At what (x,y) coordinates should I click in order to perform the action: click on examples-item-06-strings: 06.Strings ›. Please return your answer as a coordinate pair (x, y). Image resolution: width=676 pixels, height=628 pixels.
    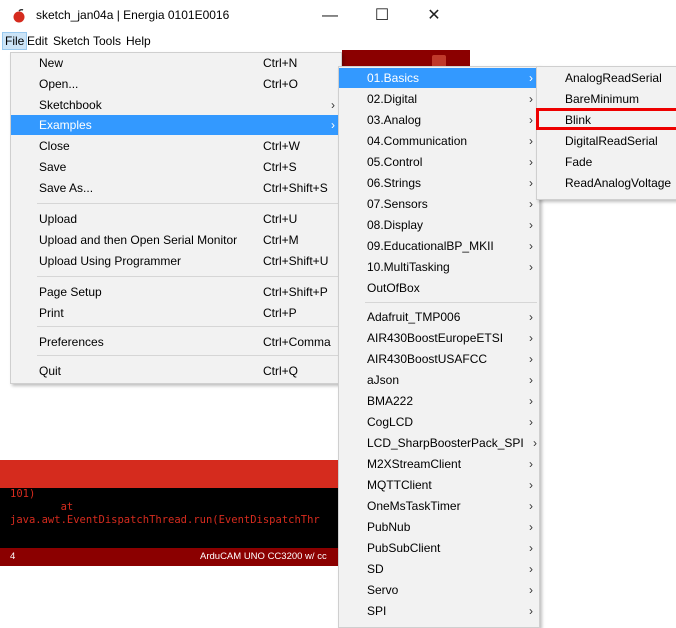
    Looking at the image, I should click on (439, 183).